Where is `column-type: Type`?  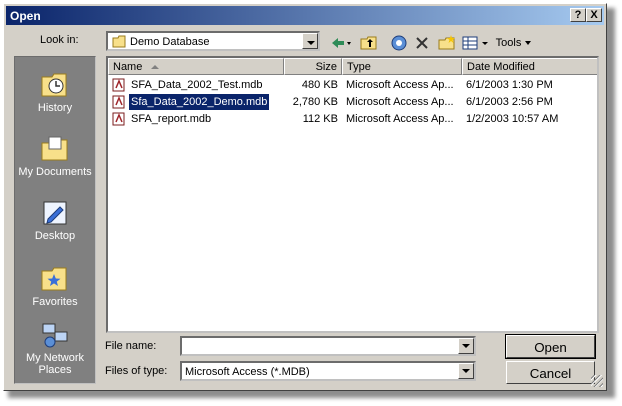 column-type: Type is located at coordinates (402, 66).